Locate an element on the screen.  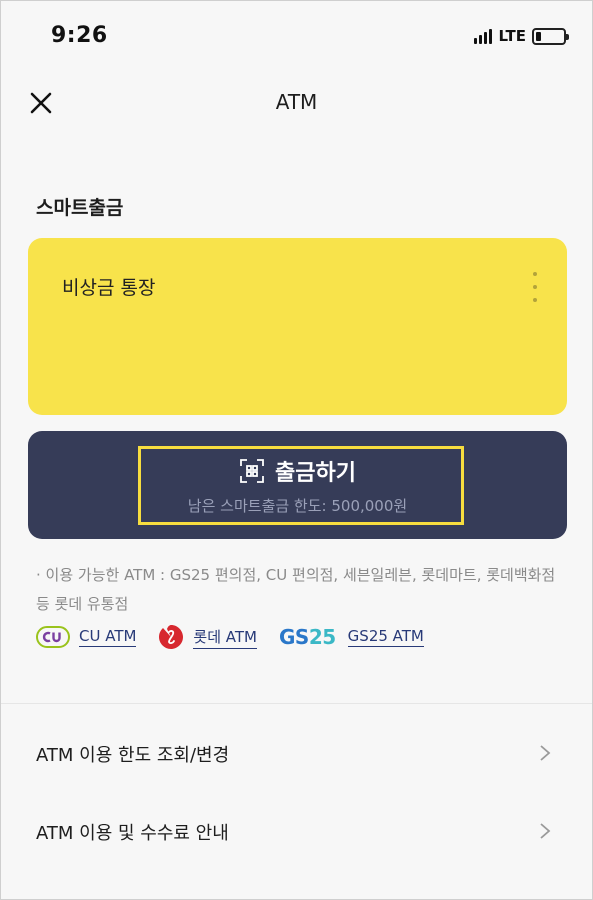
status-bar: 9:26 LTE is located at coordinates (296, 37).